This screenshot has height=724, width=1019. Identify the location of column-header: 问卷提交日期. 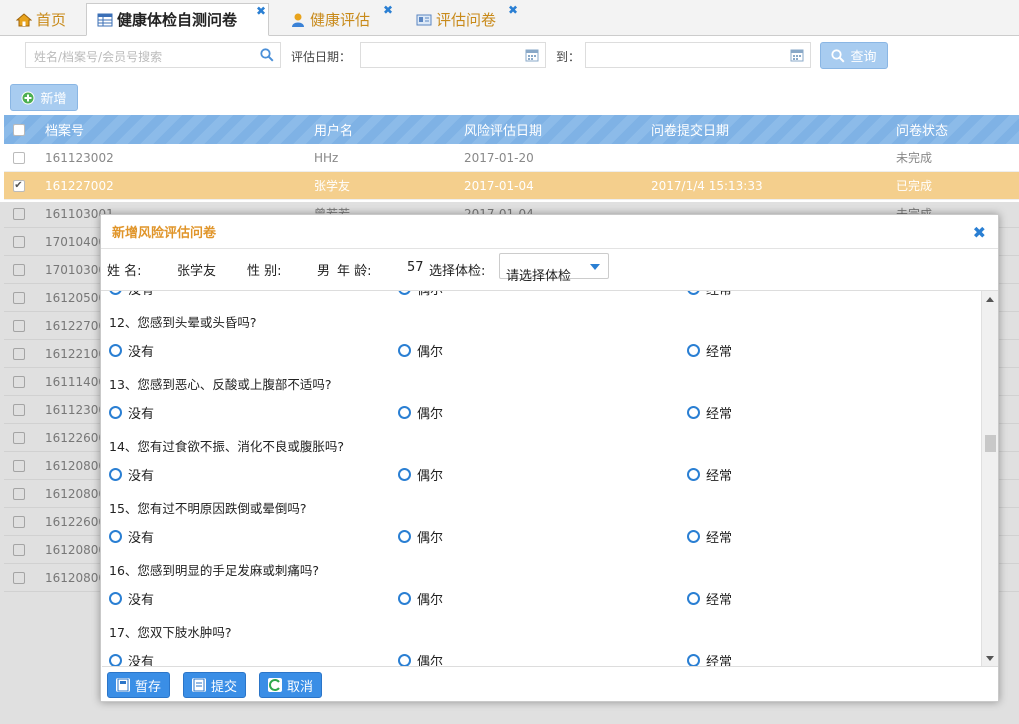
(773, 129).